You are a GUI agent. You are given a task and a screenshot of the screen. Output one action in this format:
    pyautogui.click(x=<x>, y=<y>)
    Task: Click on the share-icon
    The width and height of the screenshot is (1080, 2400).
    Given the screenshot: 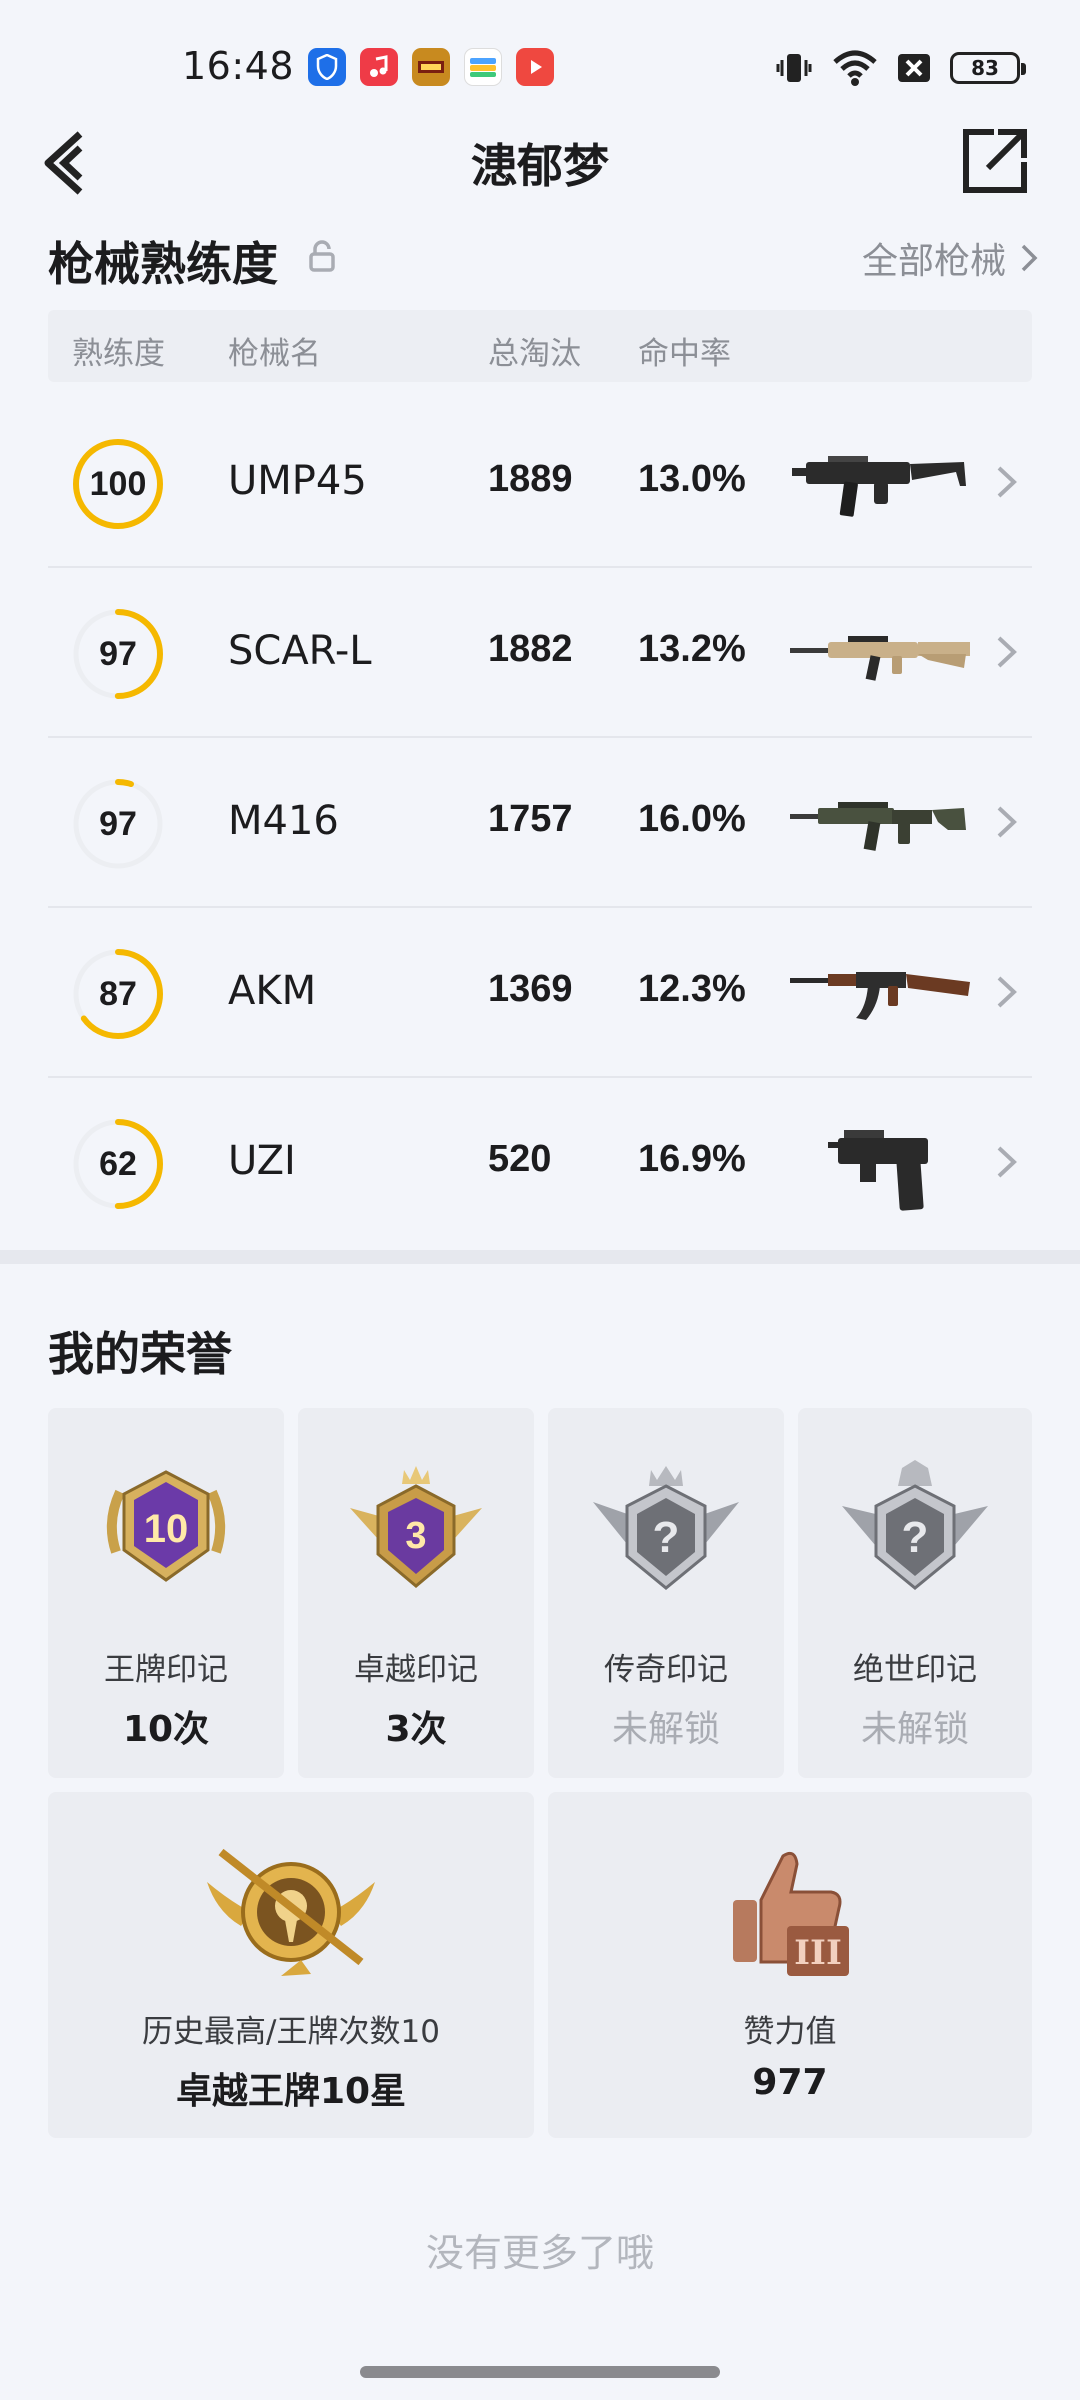 What is the action you would take?
    pyautogui.click(x=995, y=161)
    